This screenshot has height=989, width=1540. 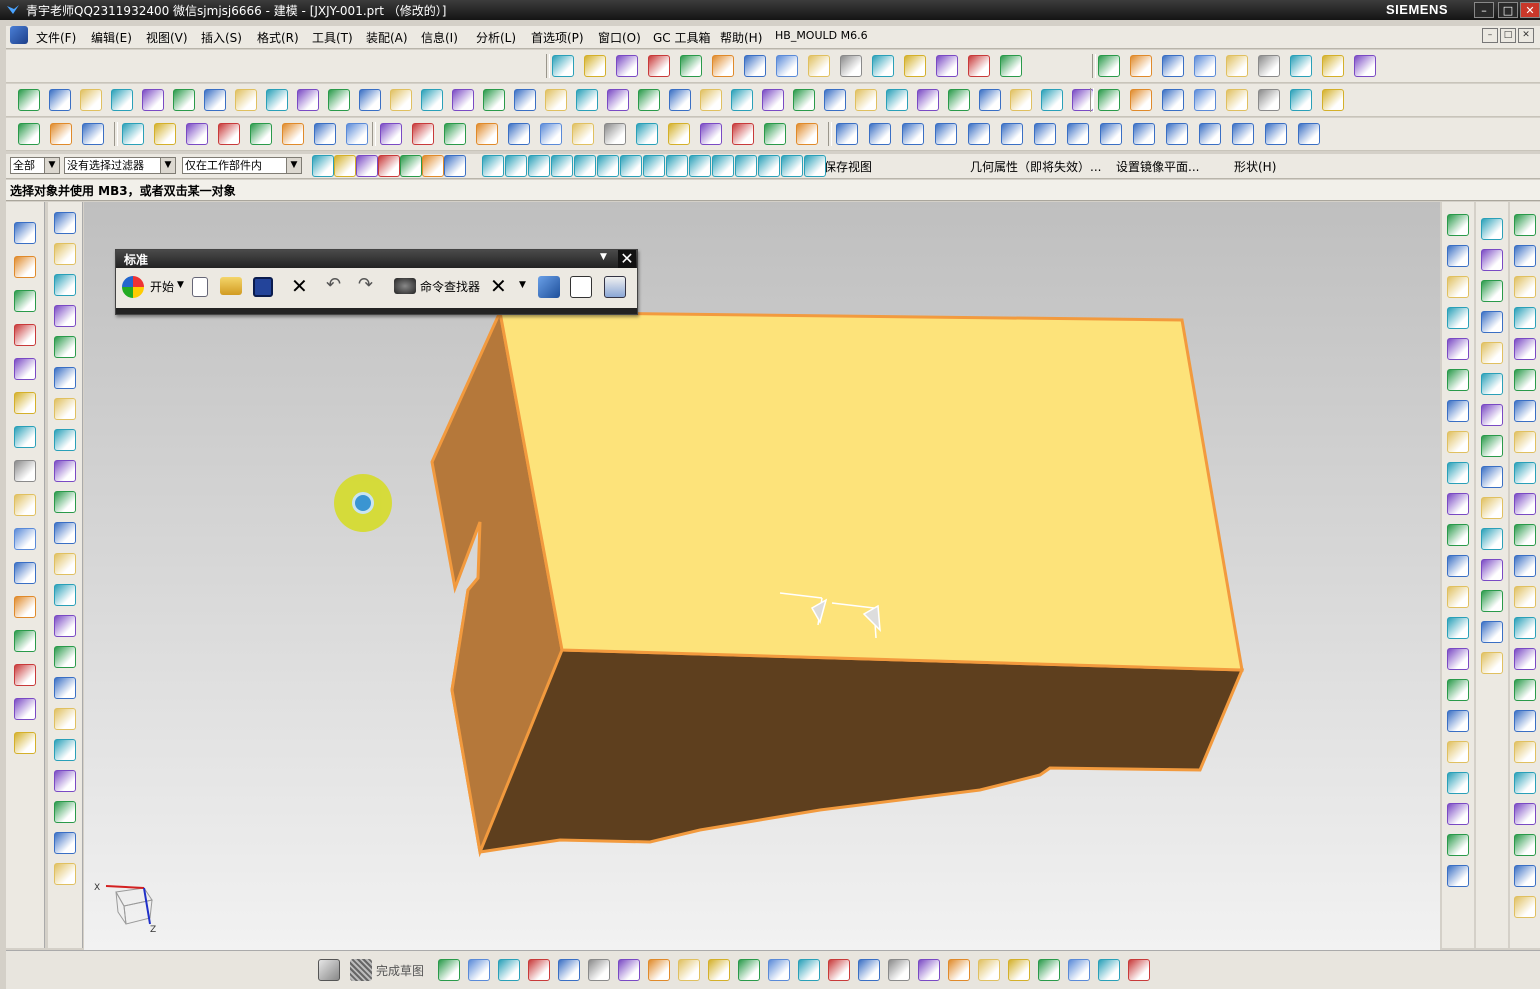 I want to click on surface-tool-13-icon, so click(x=1243, y=134).